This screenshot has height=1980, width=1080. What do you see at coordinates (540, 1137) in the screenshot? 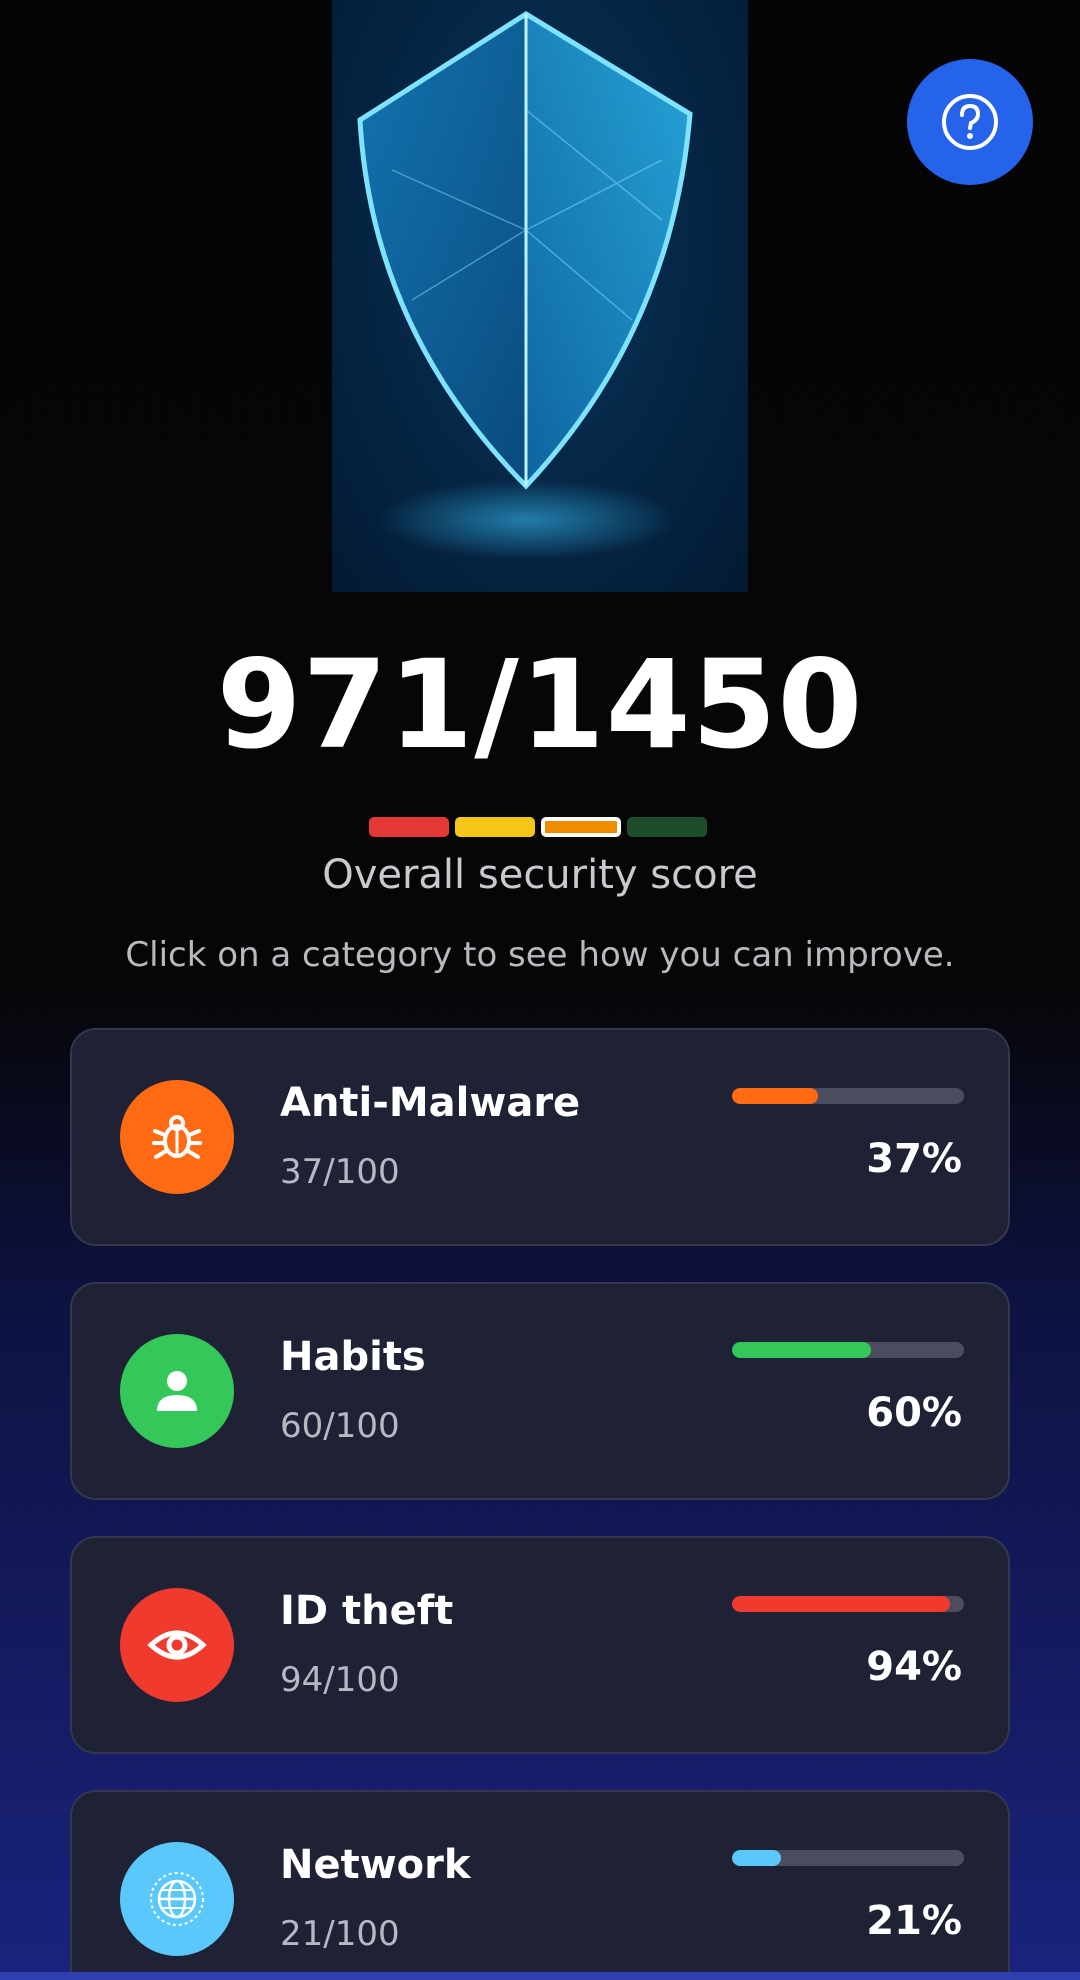
I see `category-card-anti-malware: Anti-Malware 37/100 37%` at bounding box center [540, 1137].